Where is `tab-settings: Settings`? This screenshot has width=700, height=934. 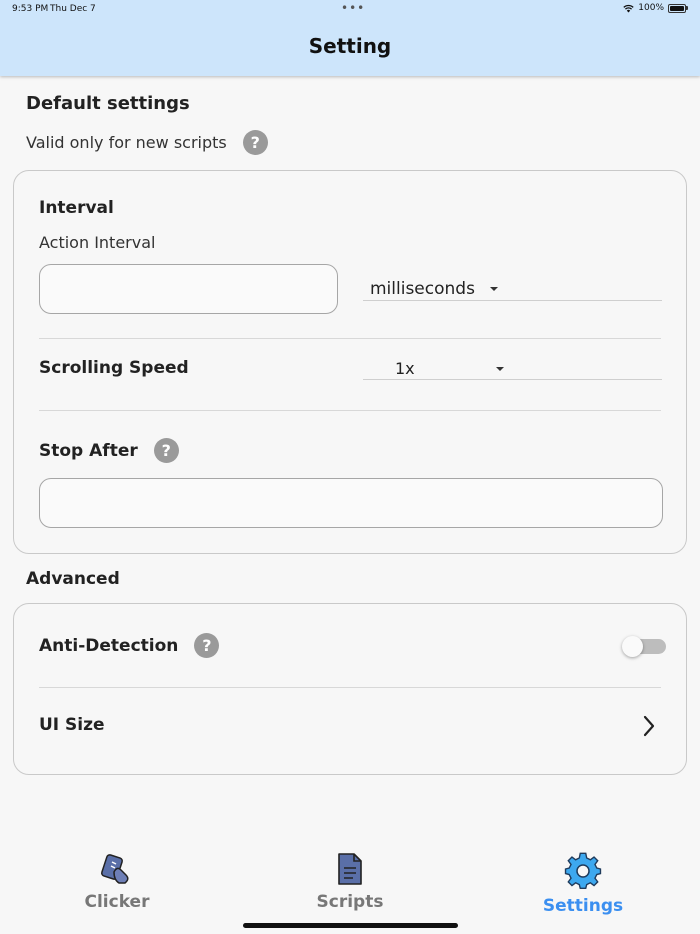
tab-settings: Settings is located at coordinates (583, 884).